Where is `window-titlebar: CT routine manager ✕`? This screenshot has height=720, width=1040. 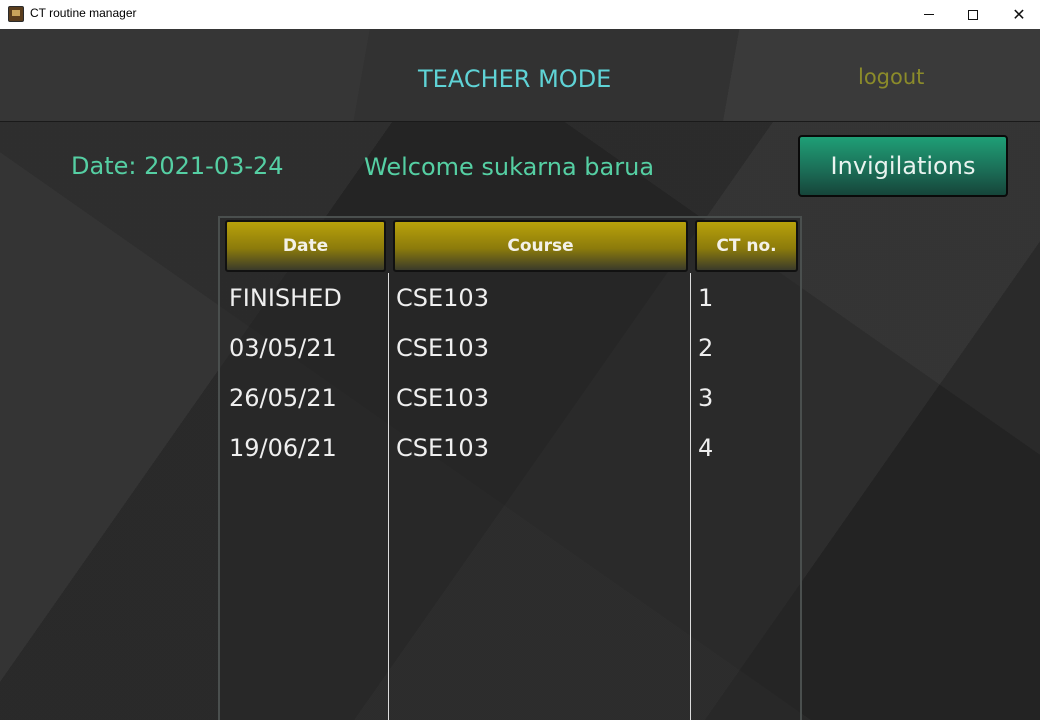 window-titlebar: CT routine manager ✕ is located at coordinates (520, 14).